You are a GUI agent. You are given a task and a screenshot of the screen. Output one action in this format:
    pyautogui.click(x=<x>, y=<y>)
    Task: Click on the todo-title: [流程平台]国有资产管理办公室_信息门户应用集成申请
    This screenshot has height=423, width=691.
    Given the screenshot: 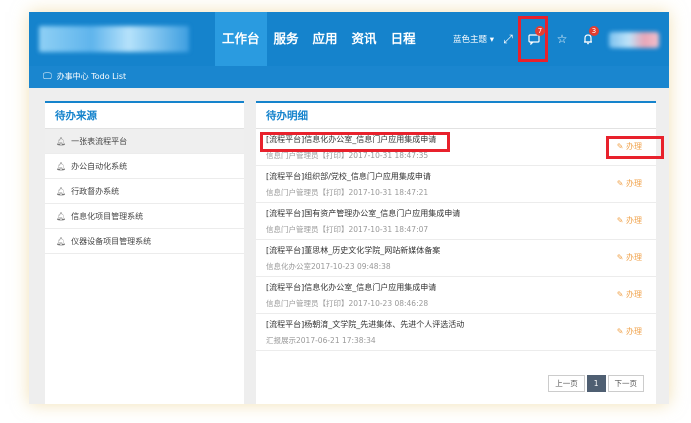 What is the action you would take?
    pyautogui.click(x=461, y=213)
    